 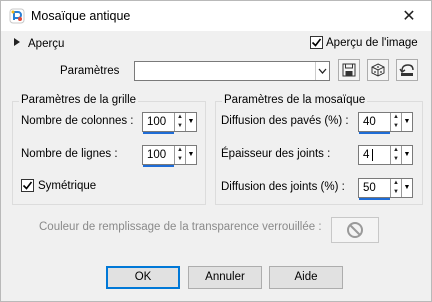 What do you see at coordinates (46, 43) in the screenshot?
I see `preview-toggle-label: Aperçu` at bounding box center [46, 43].